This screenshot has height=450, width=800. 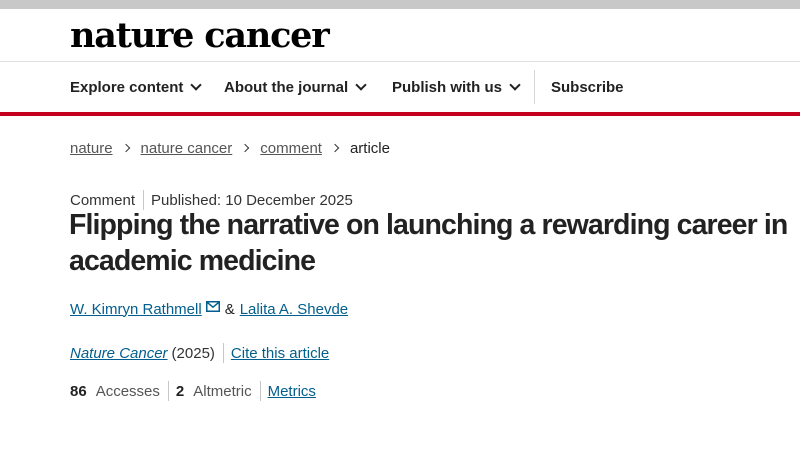 I want to click on nav-publish-with-us: Publish with us, so click(x=456, y=87).